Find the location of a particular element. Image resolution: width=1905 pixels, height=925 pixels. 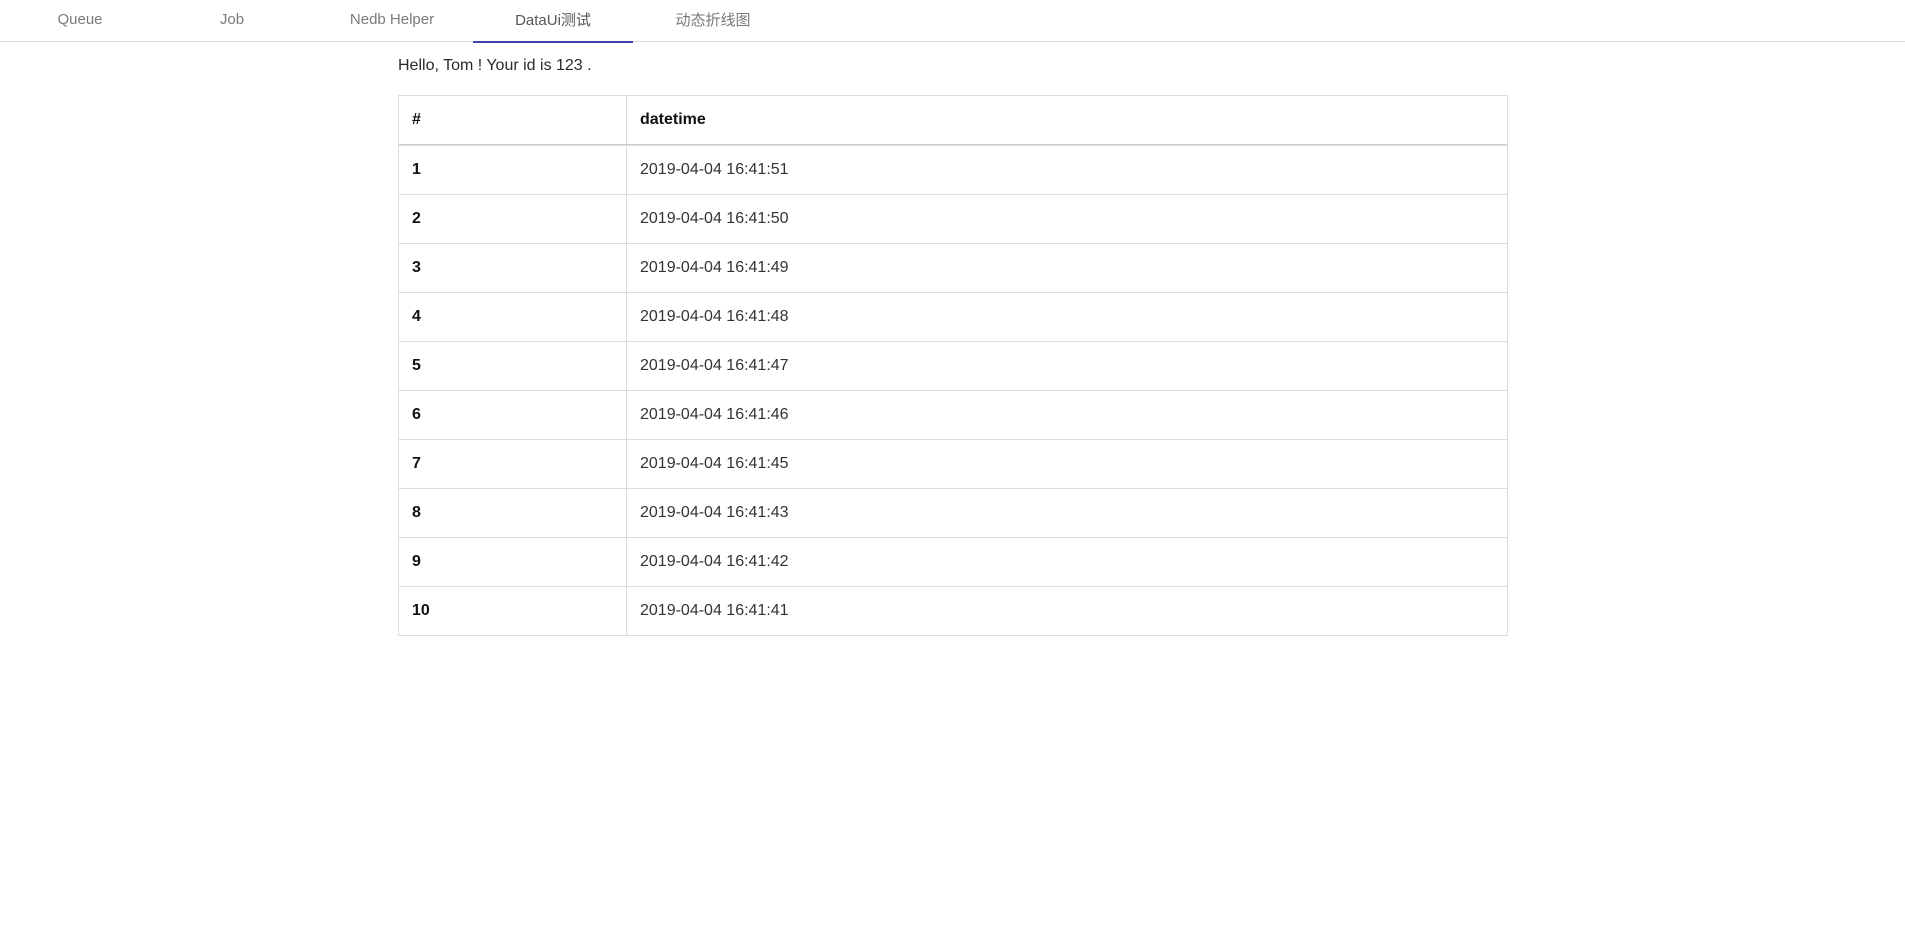

row-index: 3 is located at coordinates (513, 268).